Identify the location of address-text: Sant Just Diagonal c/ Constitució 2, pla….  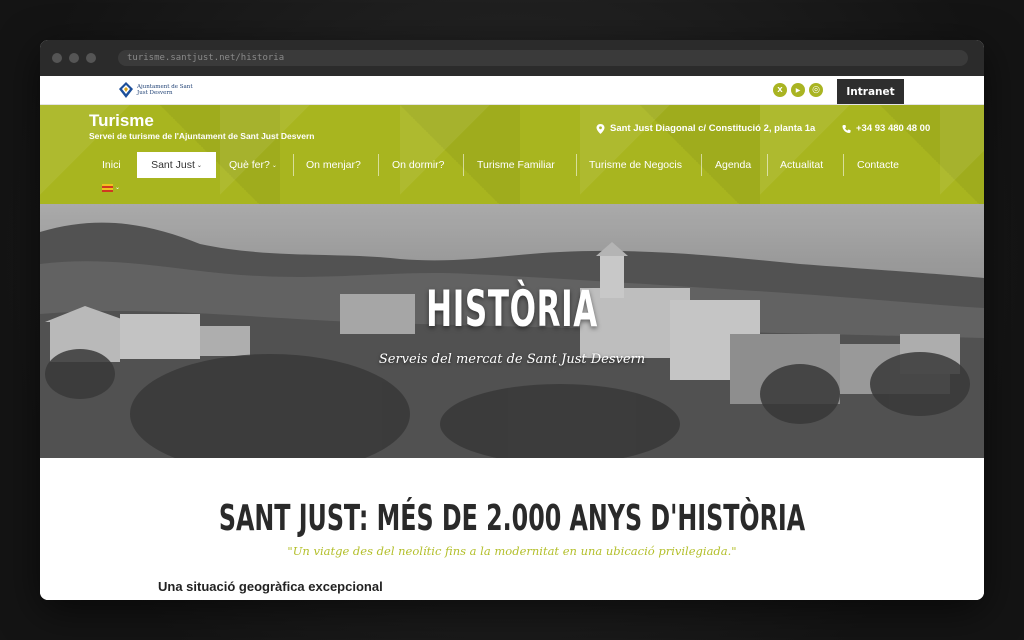
(713, 128).